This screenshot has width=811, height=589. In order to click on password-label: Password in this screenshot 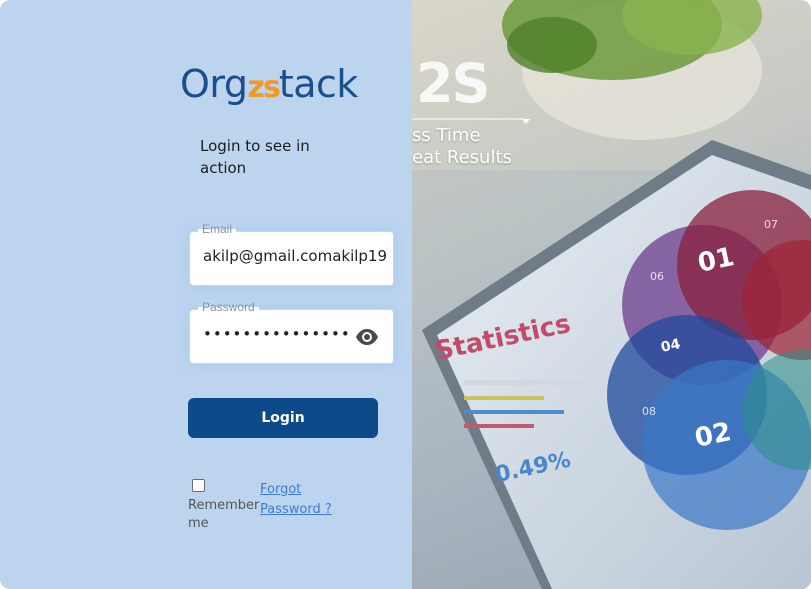, I will do `click(228, 307)`.